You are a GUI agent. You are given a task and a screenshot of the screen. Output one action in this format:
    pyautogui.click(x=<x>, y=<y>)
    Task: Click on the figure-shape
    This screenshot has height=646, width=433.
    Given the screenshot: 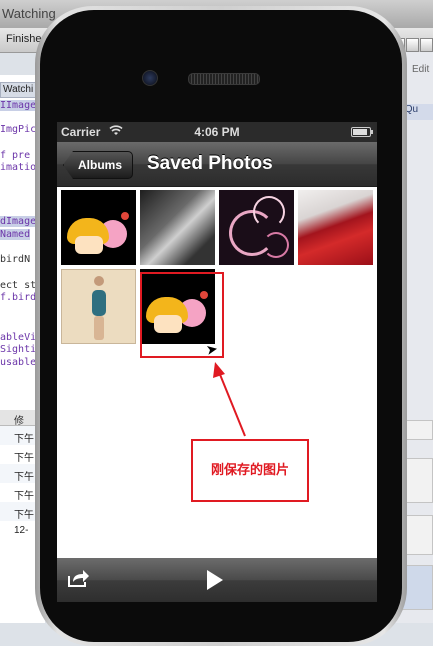 What is the action you would take?
    pyautogui.click(x=99, y=308)
    